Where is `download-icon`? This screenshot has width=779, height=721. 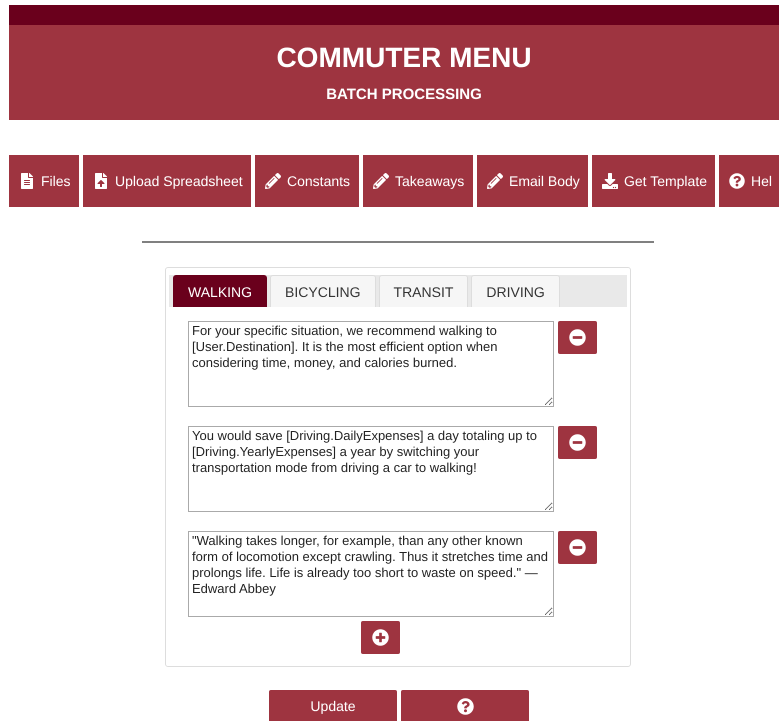
download-icon is located at coordinates (610, 181).